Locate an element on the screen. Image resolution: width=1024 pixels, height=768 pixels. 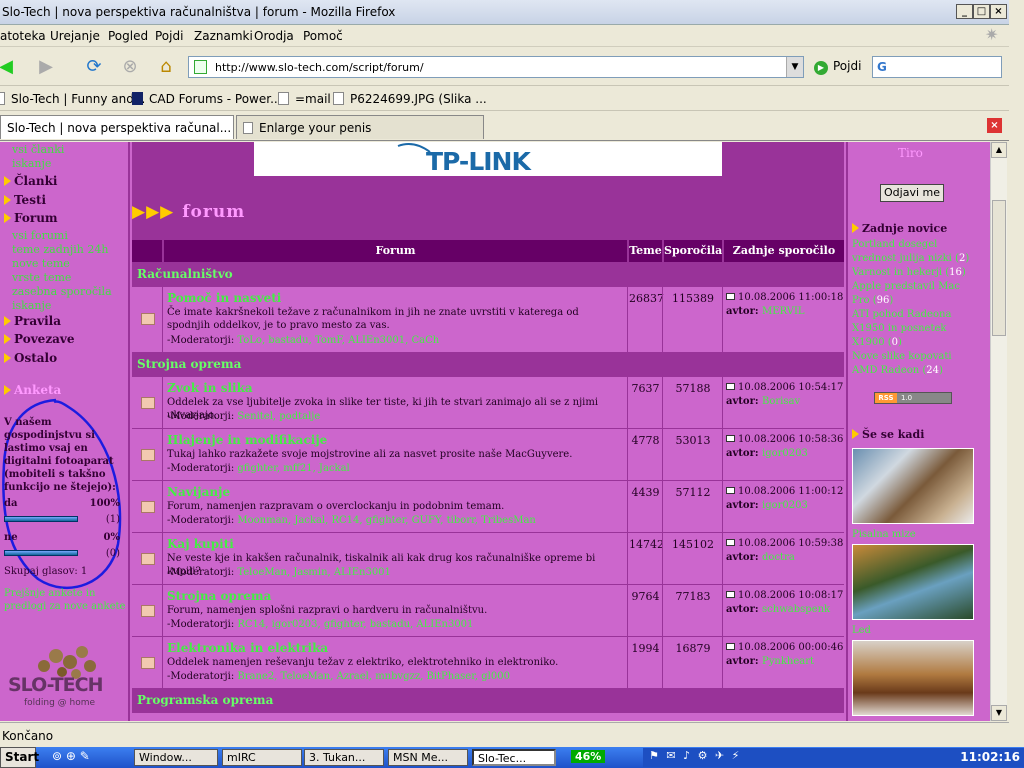
forward-icon: ▶ is located at coordinates (46, 67).